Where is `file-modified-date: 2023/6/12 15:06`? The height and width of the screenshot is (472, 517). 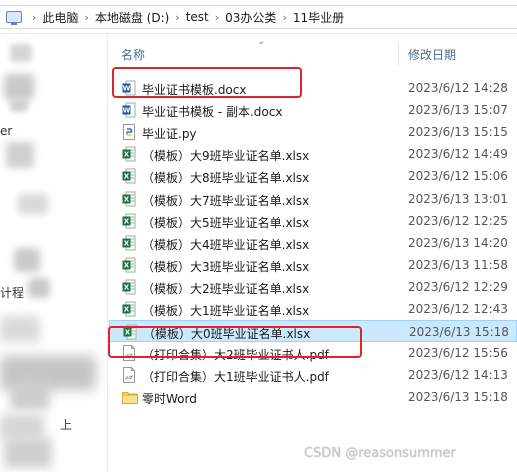 file-modified-date: 2023/6/12 15:06 is located at coordinates (458, 176).